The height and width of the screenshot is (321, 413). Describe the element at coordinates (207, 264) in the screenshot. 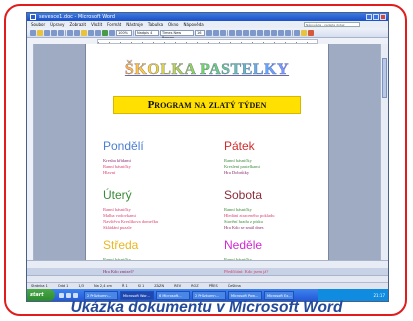

I see `horizontal-scrollbar` at that location.